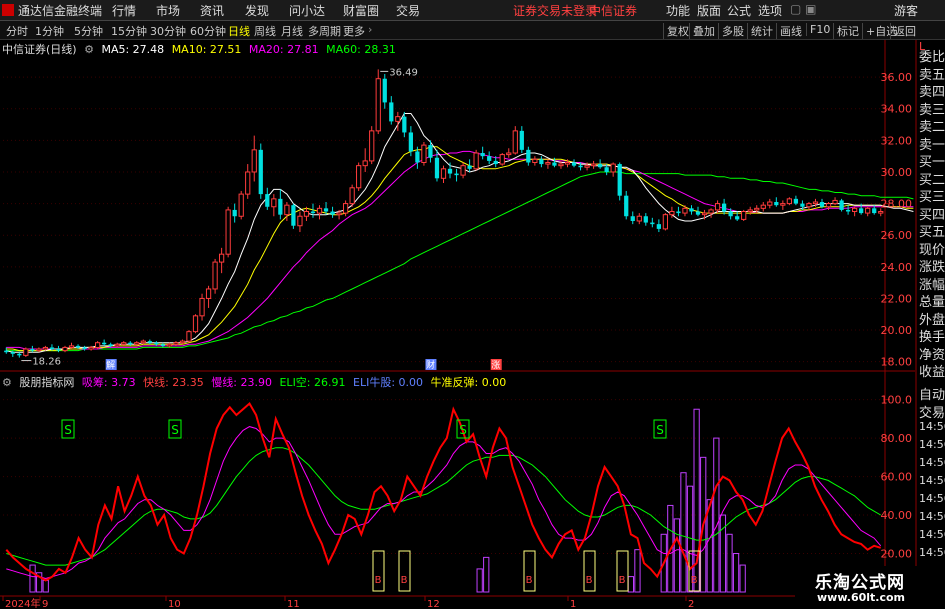 Image resolution: width=945 pixels, height=609 pixels. Describe the element at coordinates (932, 372) in the screenshot. I see `quote-label: 收益` at that location.